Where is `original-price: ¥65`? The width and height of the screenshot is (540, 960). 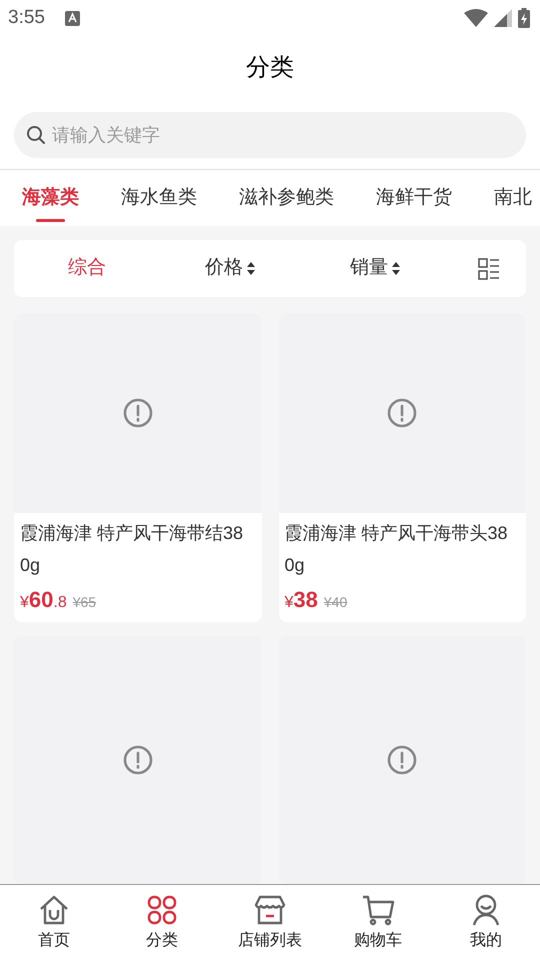 original-price: ¥65 is located at coordinates (84, 602).